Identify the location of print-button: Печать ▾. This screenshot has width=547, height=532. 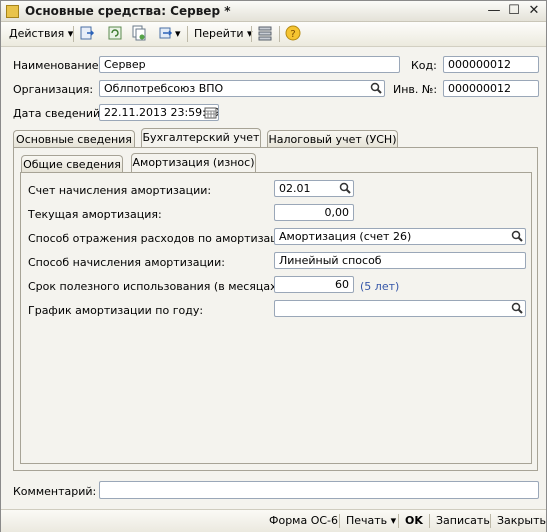
(371, 520).